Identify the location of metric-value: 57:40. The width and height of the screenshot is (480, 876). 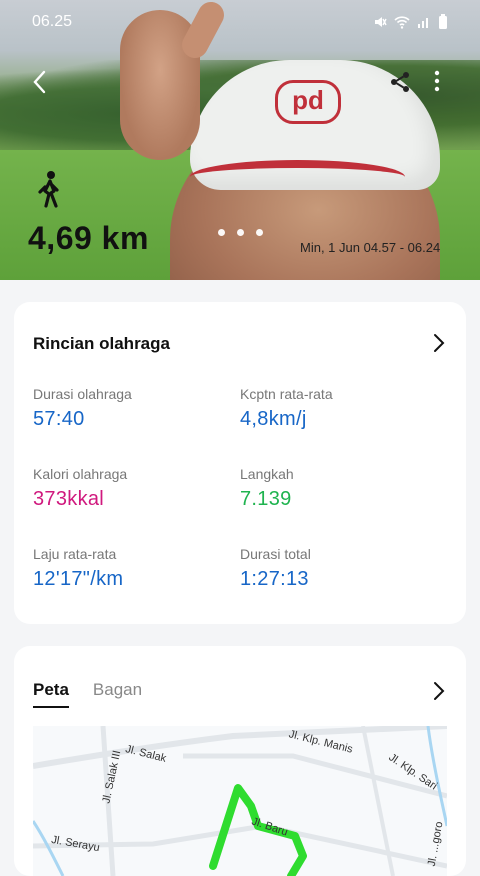
(59, 419).